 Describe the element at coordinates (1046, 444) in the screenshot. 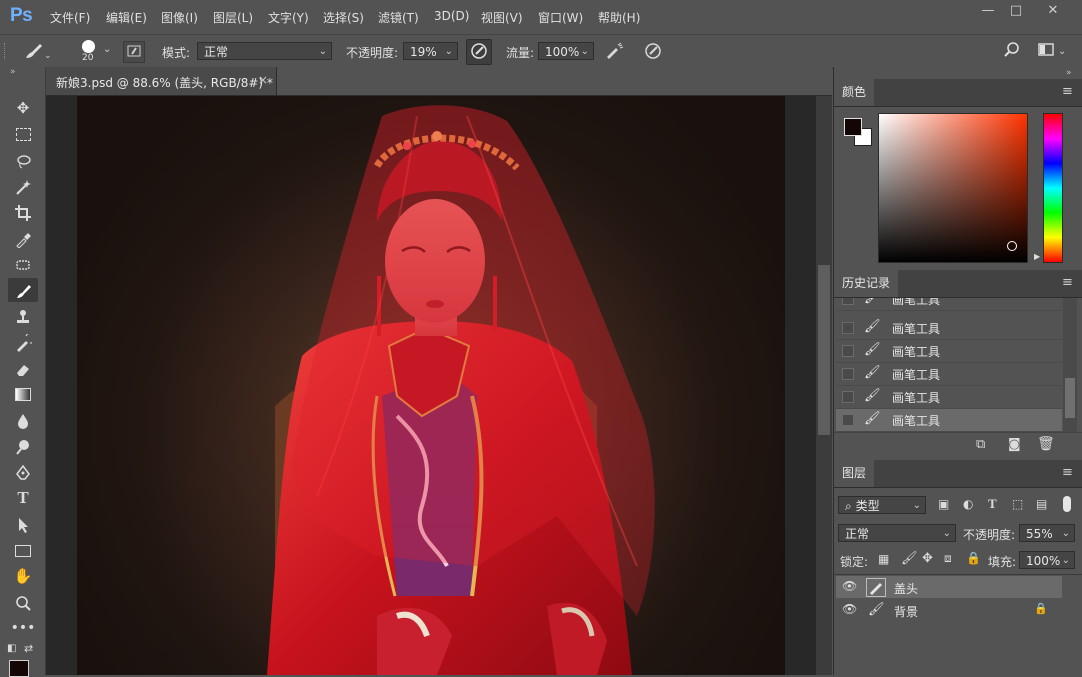

I see `trash-icon: 🗑` at that location.